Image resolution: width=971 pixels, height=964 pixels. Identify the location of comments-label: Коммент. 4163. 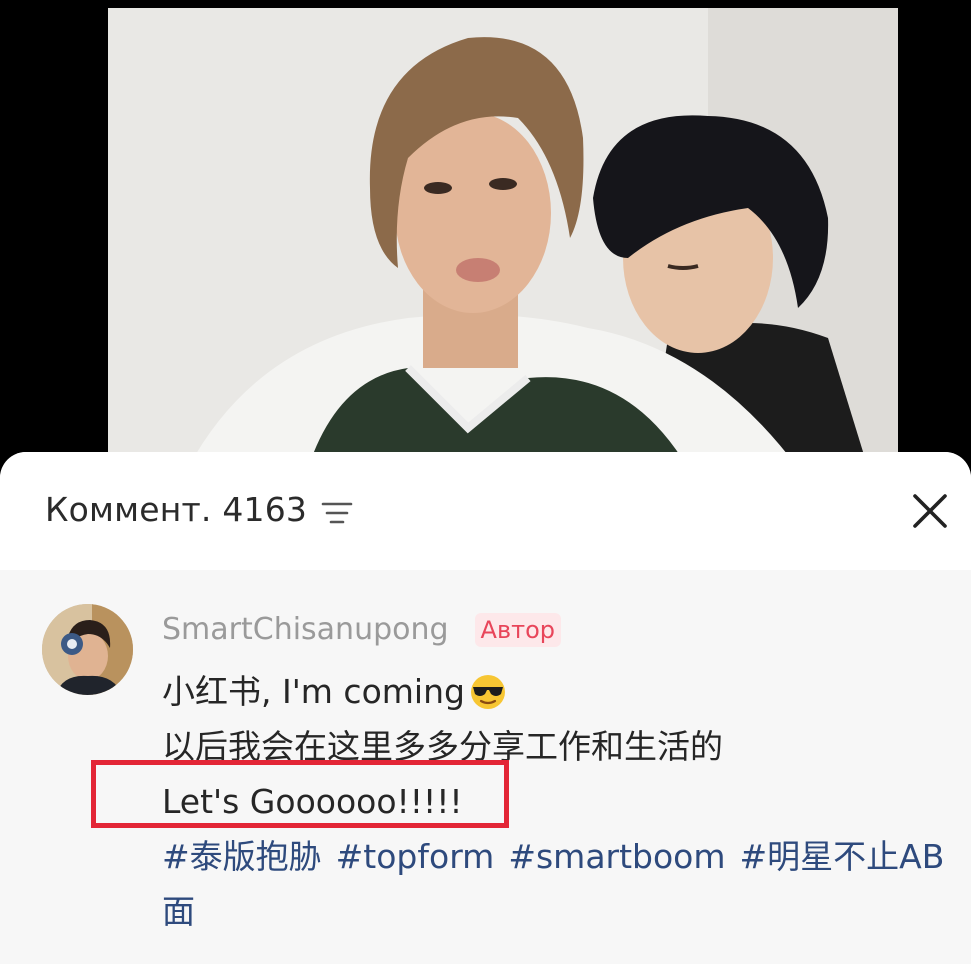
(176, 509).